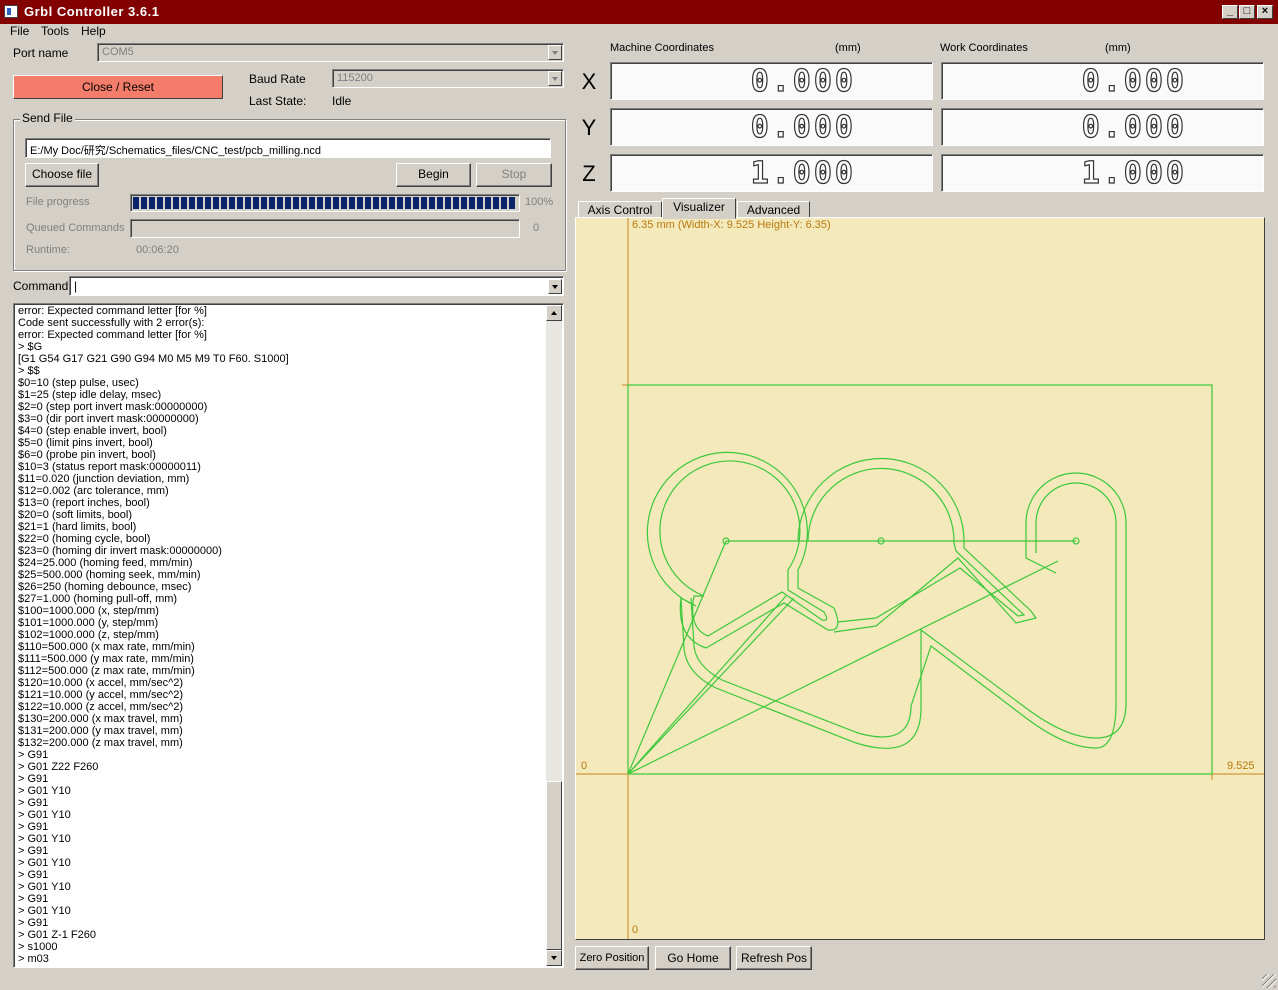  Describe the element at coordinates (536, 228) in the screenshot. I see `queued-commands-value: 0` at that location.